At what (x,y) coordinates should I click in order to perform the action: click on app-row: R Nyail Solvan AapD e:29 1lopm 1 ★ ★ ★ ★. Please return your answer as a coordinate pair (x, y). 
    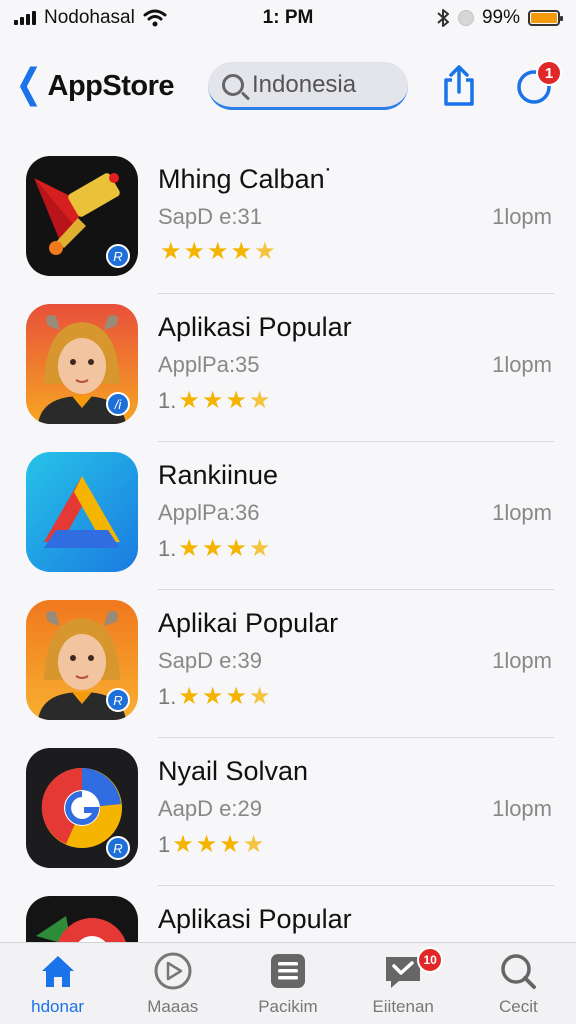
    Looking at the image, I should click on (288, 812).